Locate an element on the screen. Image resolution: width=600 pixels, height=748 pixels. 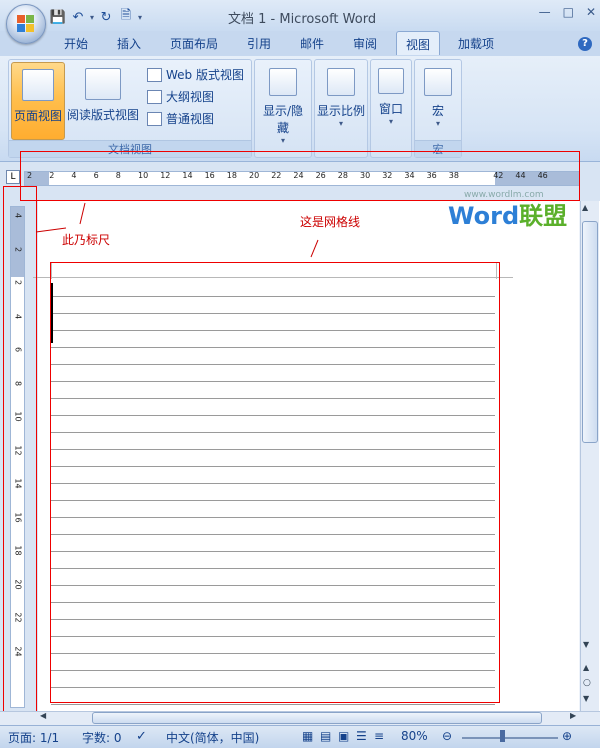
zoom-in-icon: ⊕ is located at coordinates (567, 736).